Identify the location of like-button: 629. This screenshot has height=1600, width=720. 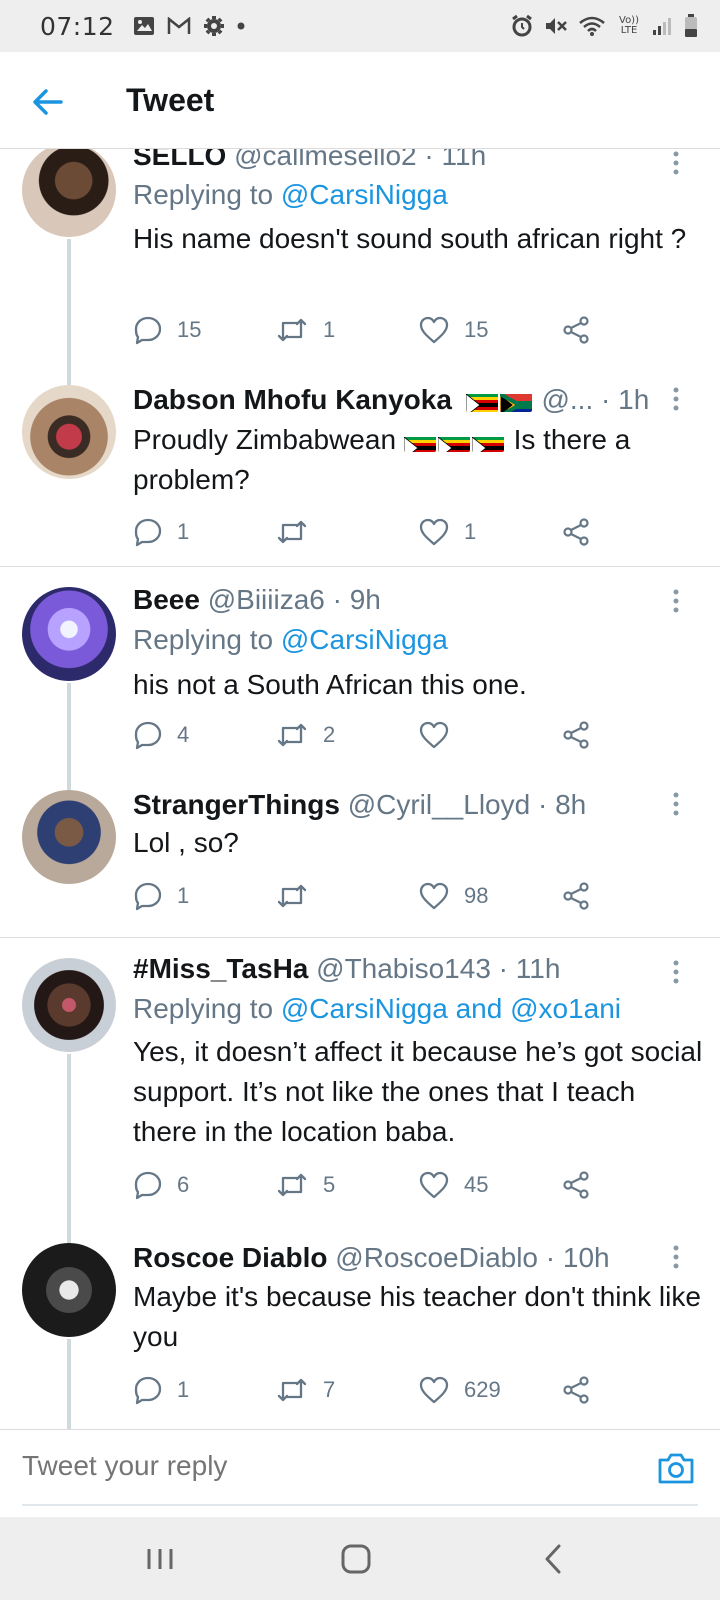
(459, 1390).